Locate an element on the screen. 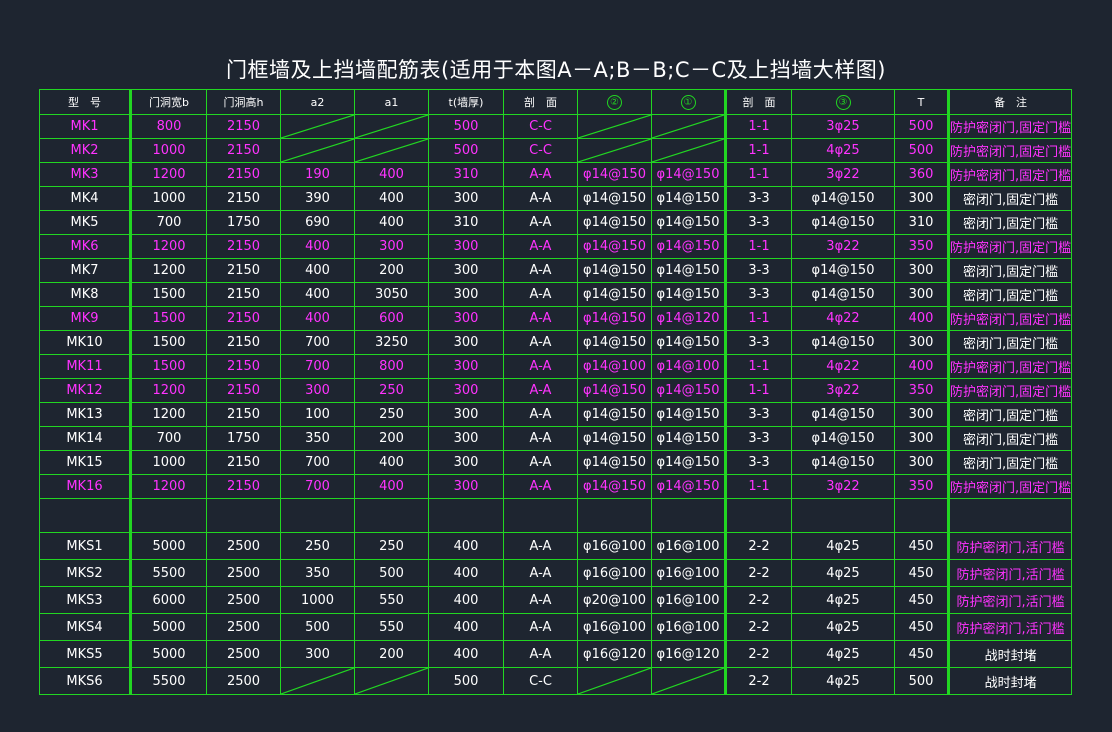  cell-rebar-1: φ14@120 is located at coordinates (688, 318).